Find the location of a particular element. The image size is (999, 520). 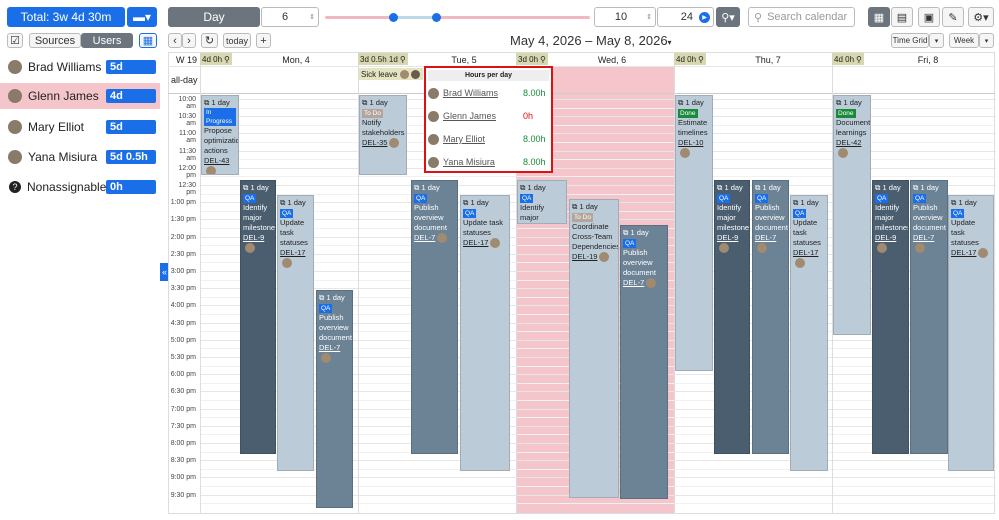

range-select-toggle: ▾ is located at coordinates (986, 40).